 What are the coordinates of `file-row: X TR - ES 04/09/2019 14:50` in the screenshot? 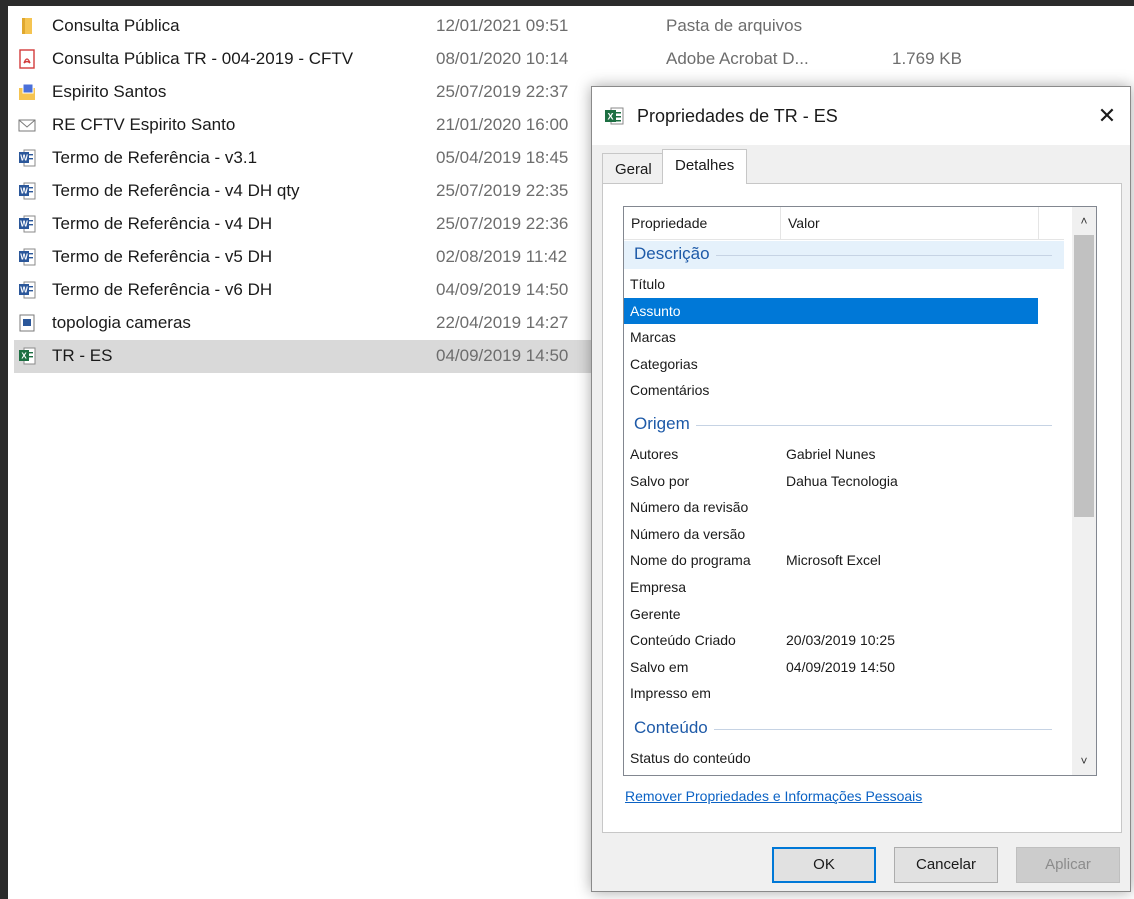 It's located at (304, 356).